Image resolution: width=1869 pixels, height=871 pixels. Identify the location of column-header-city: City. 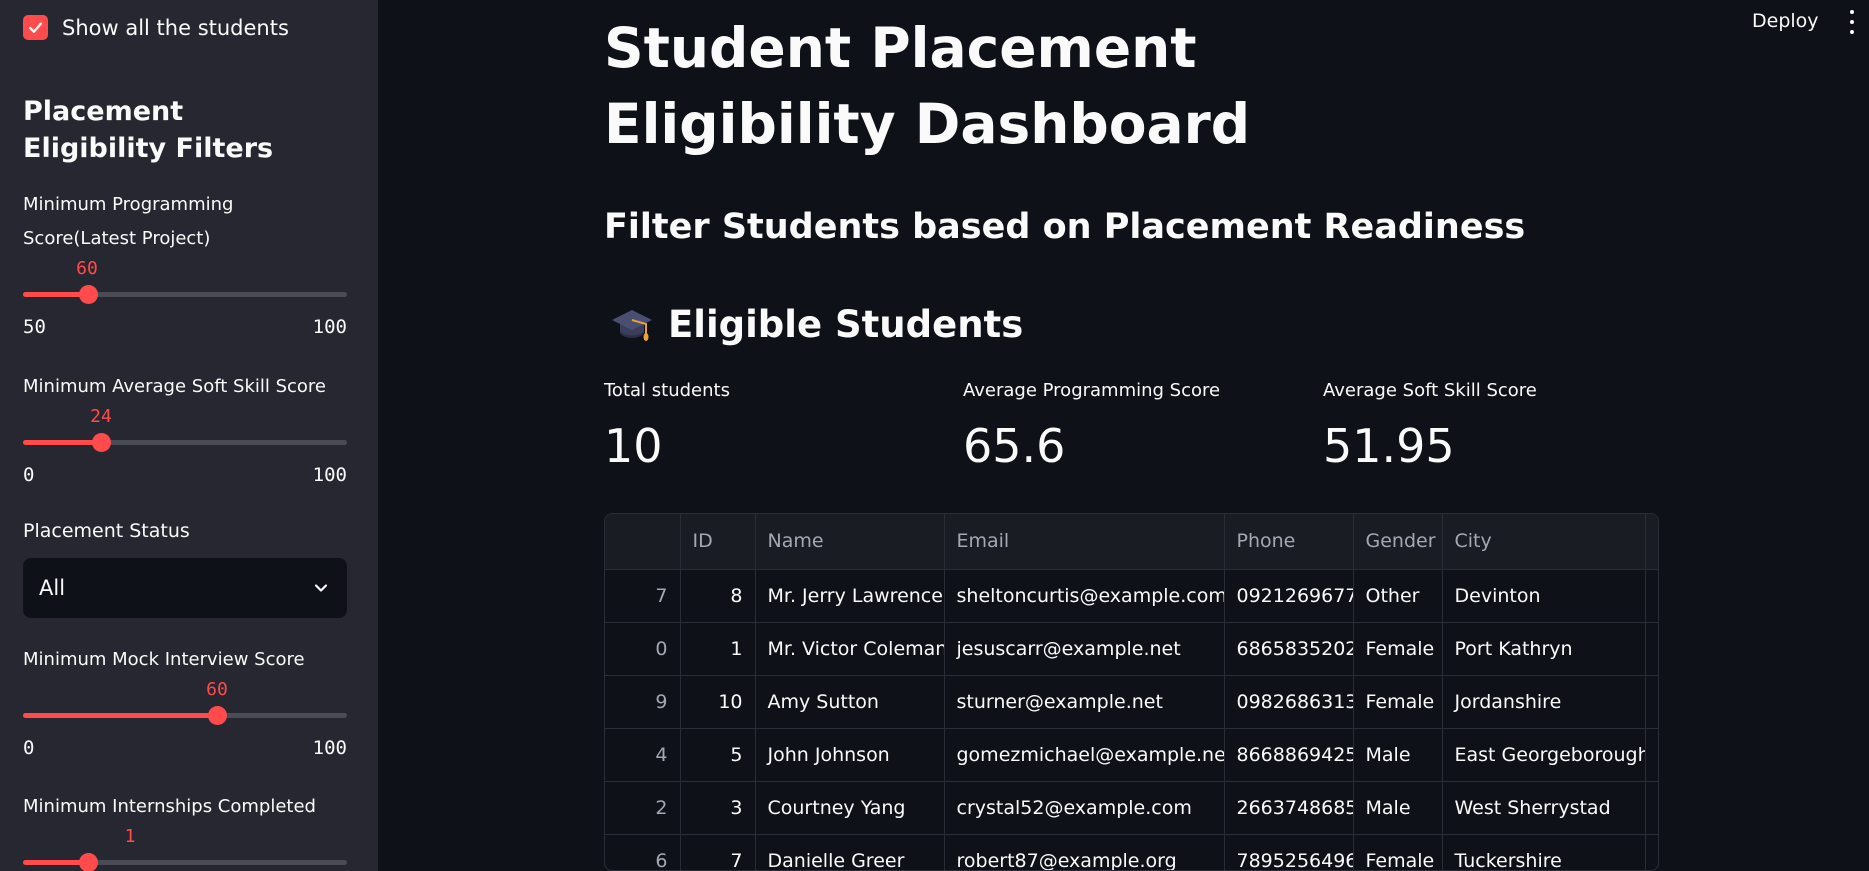
(1544, 542).